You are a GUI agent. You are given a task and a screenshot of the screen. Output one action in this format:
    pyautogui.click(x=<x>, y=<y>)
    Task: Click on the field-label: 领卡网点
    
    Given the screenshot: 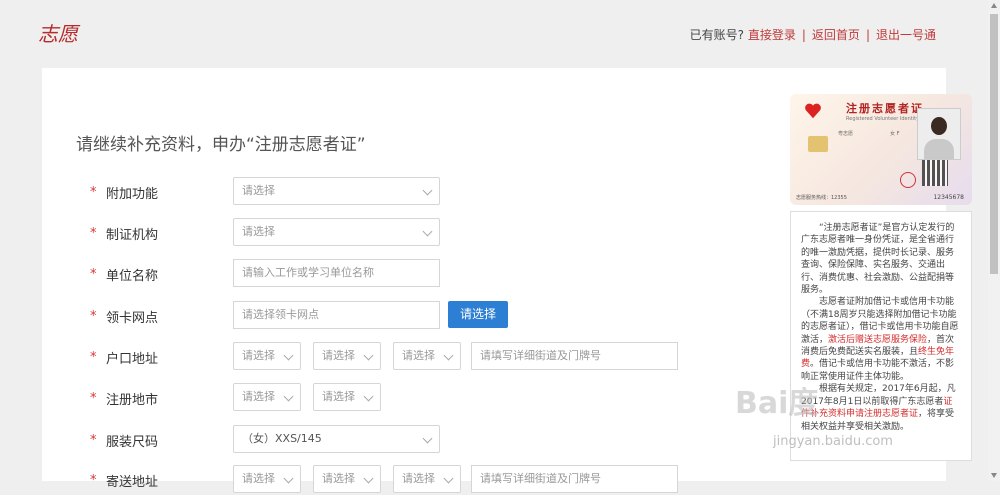 What is the action you would take?
    pyautogui.click(x=132, y=318)
    